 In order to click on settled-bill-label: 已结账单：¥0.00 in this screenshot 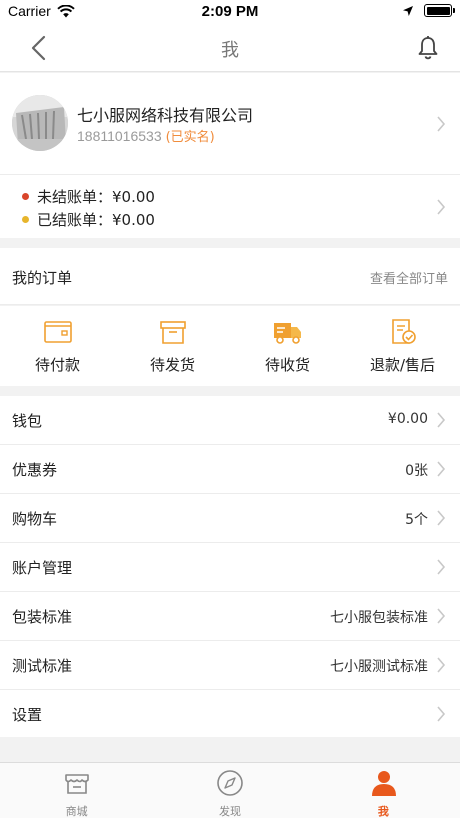, I will do `click(96, 220)`.